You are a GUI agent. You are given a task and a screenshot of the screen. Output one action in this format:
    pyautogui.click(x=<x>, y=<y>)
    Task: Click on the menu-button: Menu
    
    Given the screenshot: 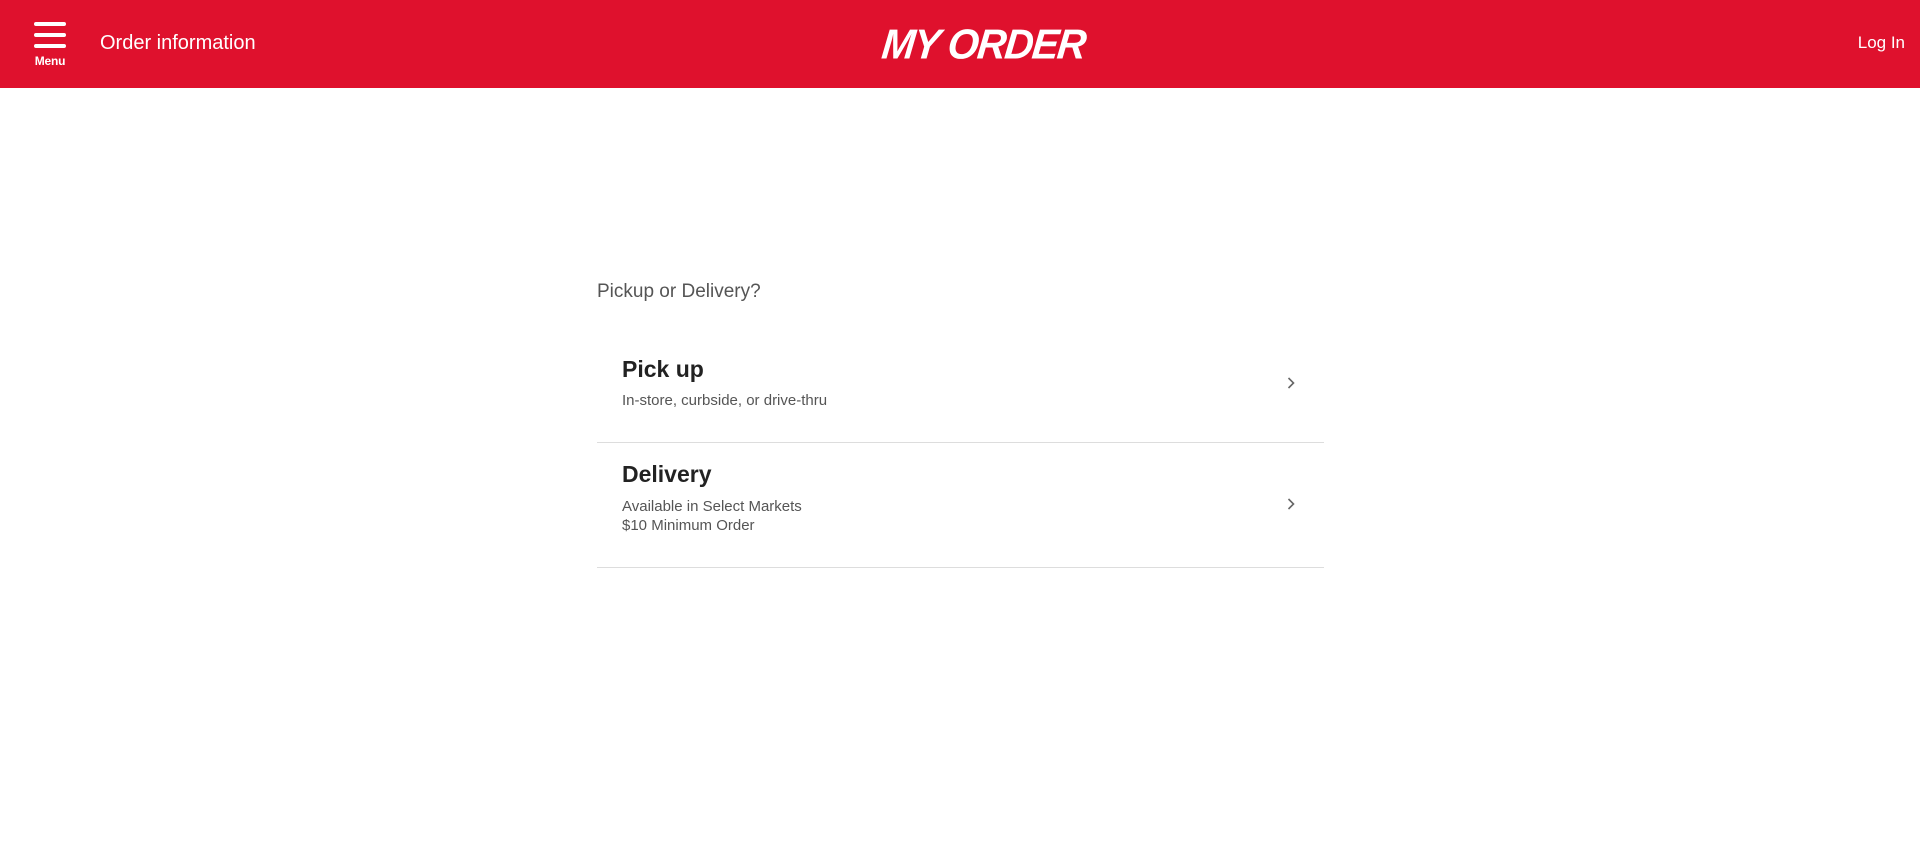 What is the action you would take?
    pyautogui.click(x=50, y=46)
    